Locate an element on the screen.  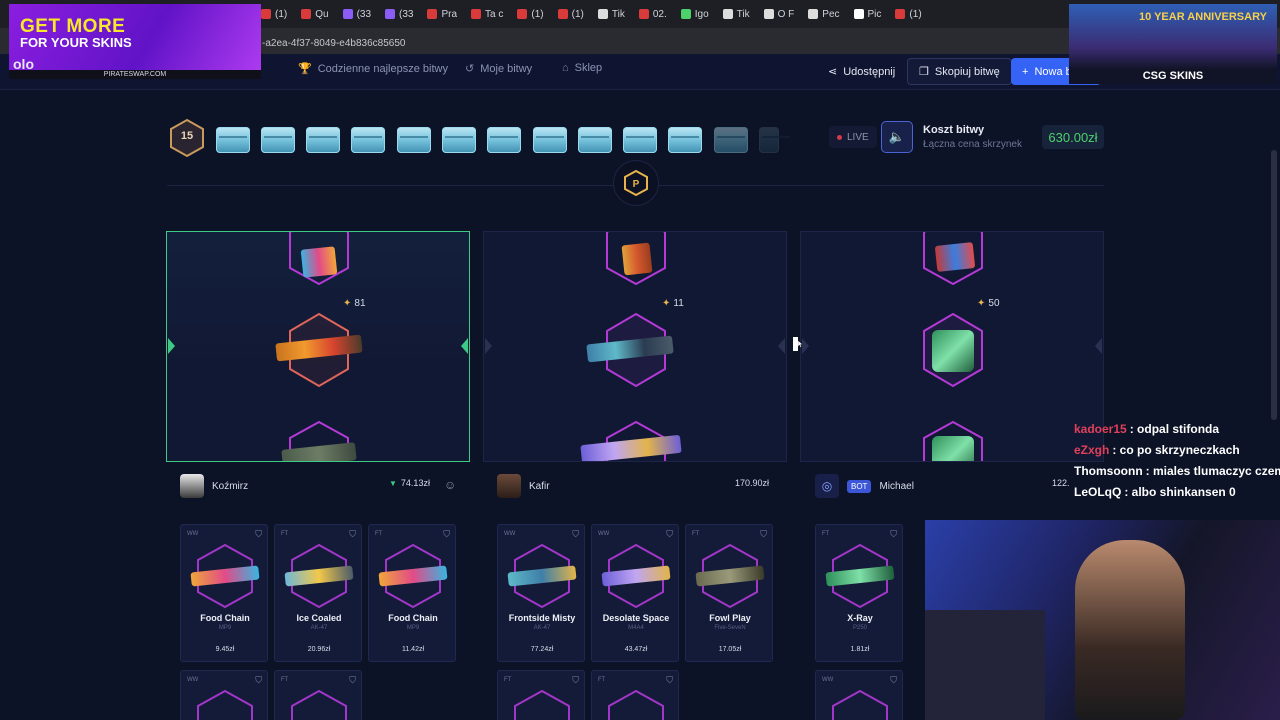
skin-name: Ice Coaled is located at coordinates (319, 618).